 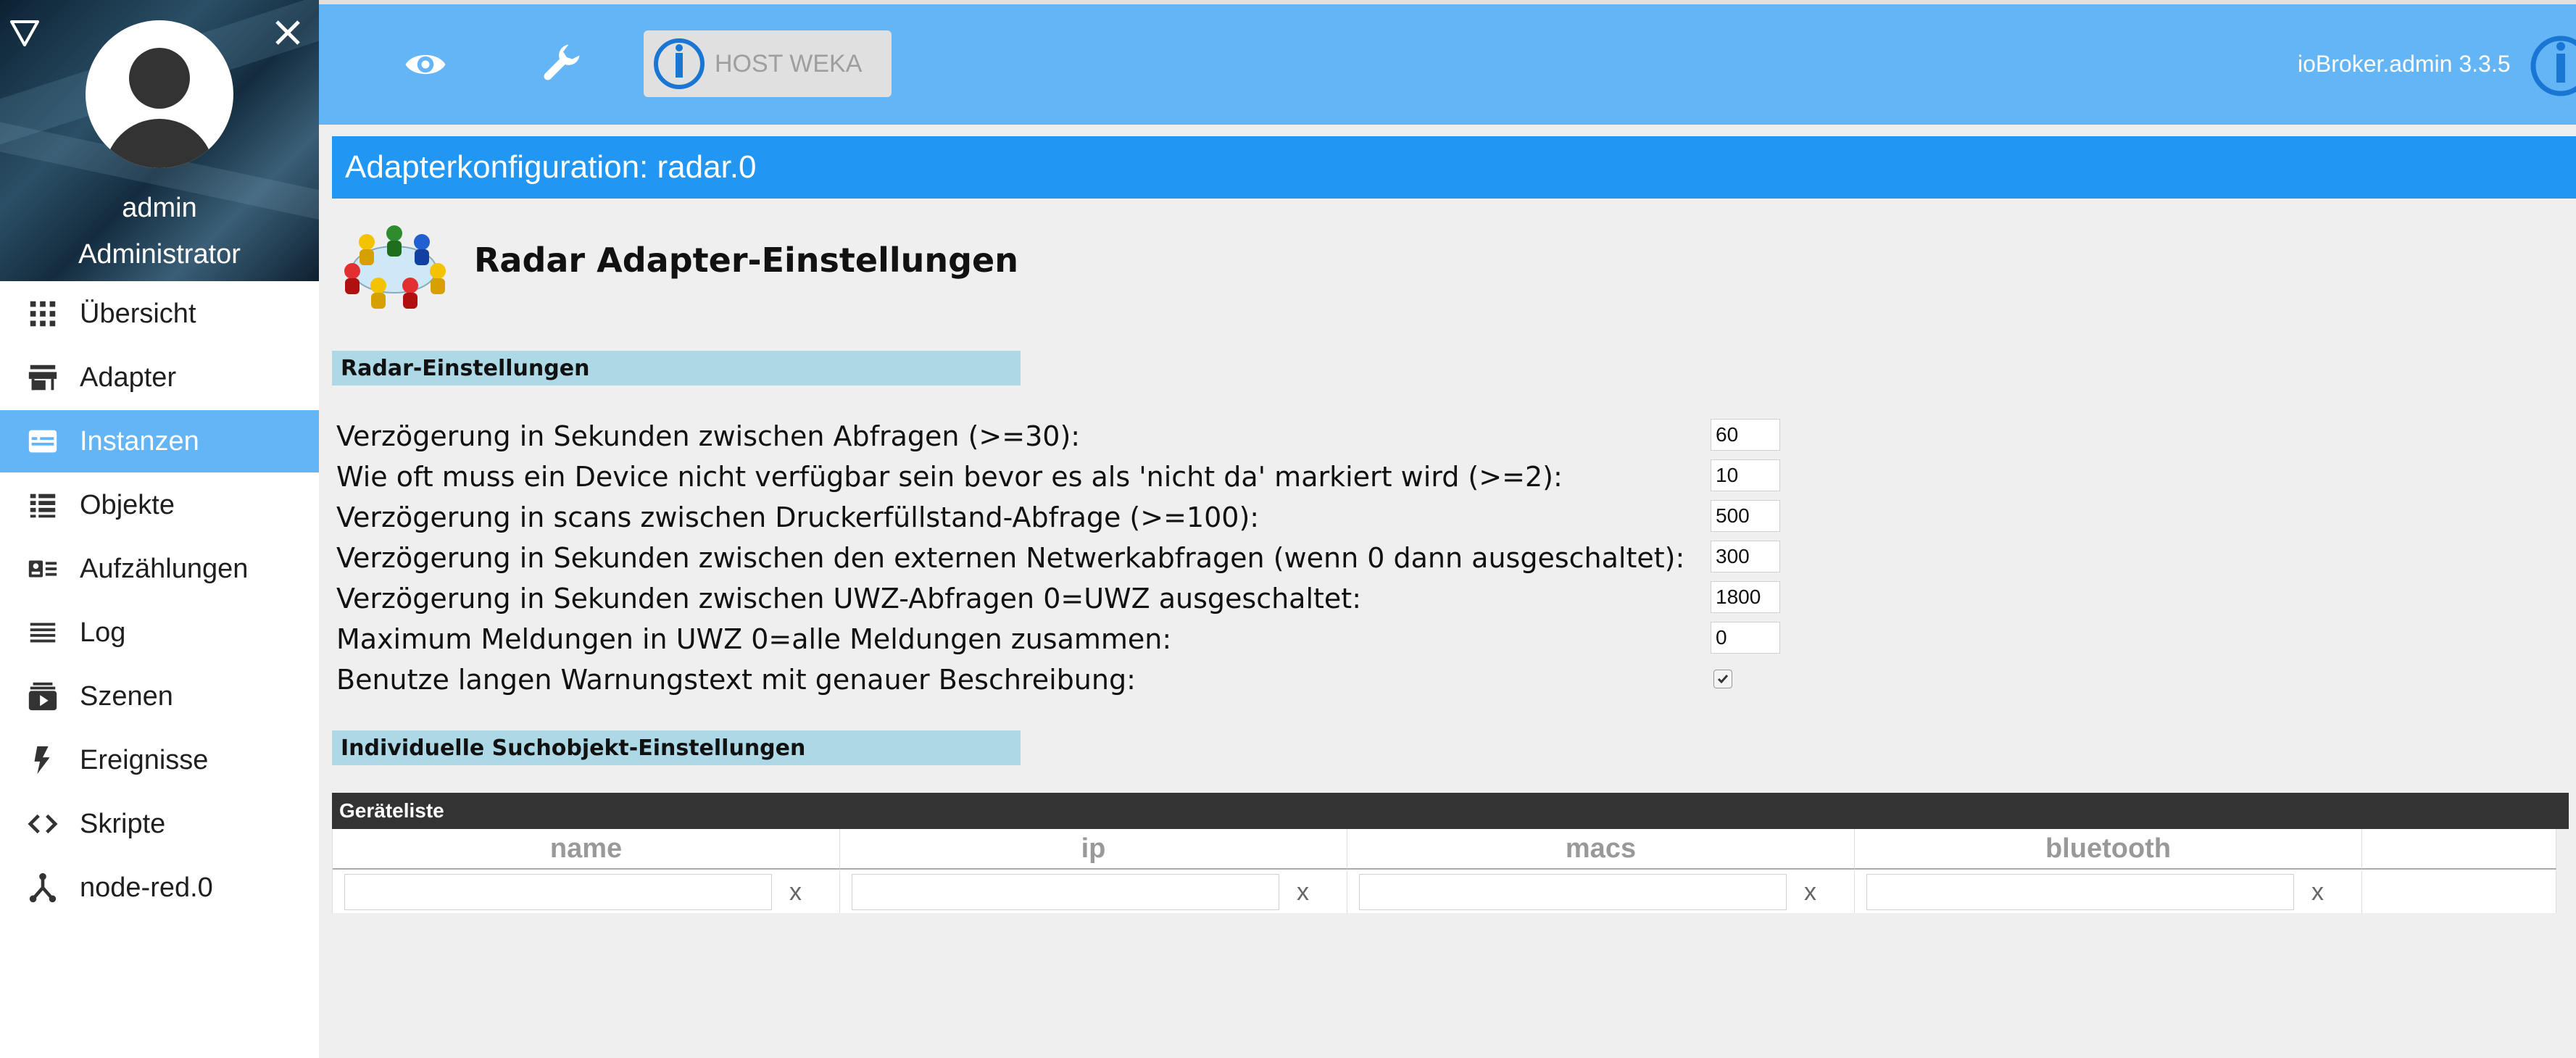 I want to click on log-icon, so click(x=43, y=633).